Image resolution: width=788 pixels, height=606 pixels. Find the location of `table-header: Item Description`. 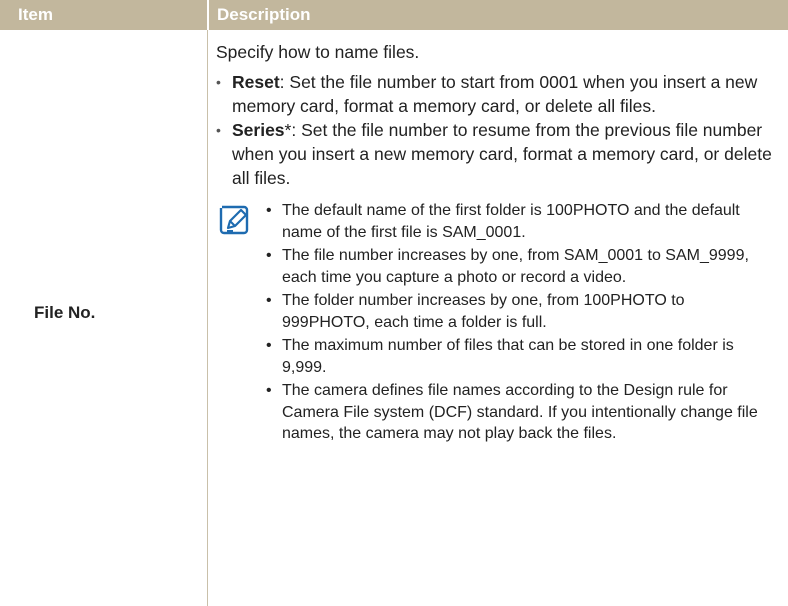

table-header: Item Description is located at coordinates (394, 15).